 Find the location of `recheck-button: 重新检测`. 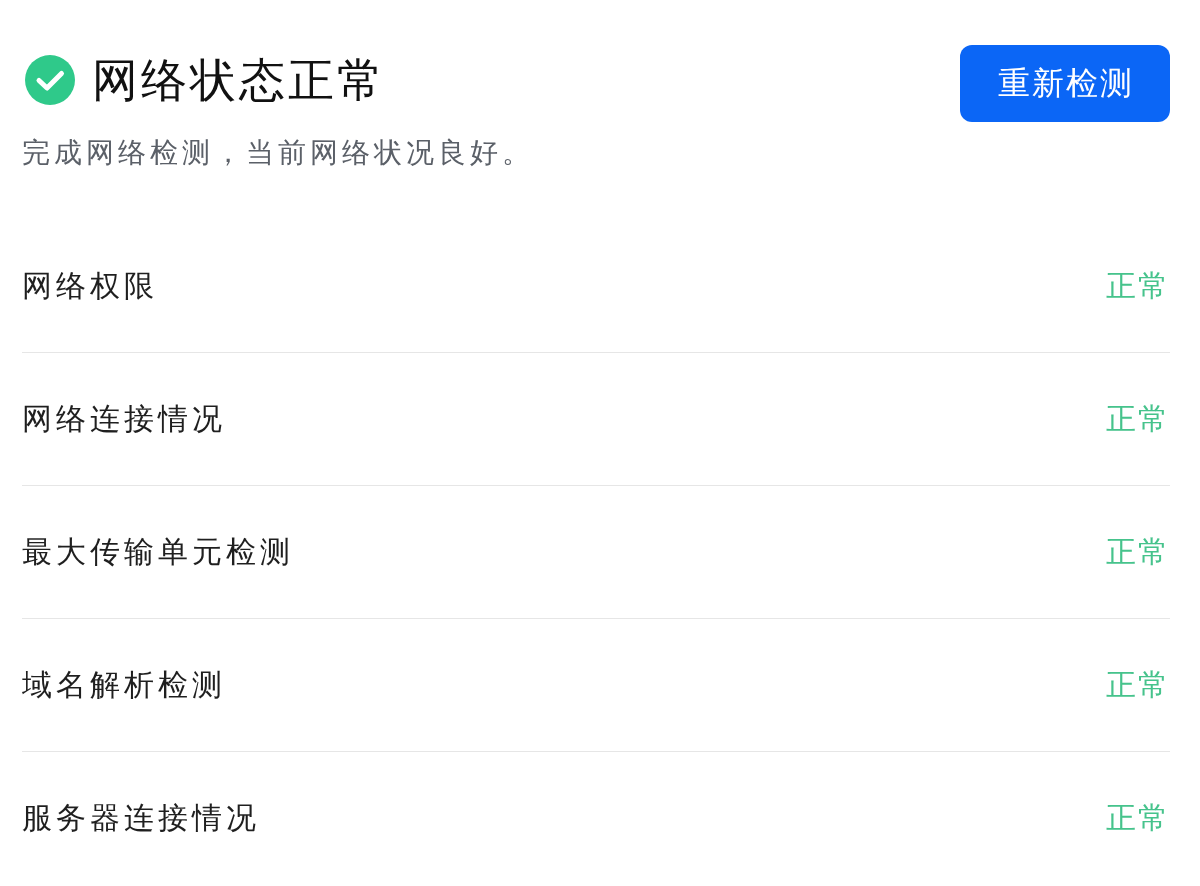

recheck-button: 重新检测 is located at coordinates (1065, 83).